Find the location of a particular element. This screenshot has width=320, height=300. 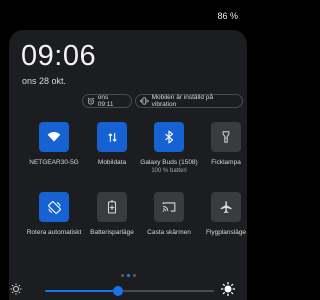

vibration-chip: Mobilen är inställd på vibration is located at coordinates (189, 101).